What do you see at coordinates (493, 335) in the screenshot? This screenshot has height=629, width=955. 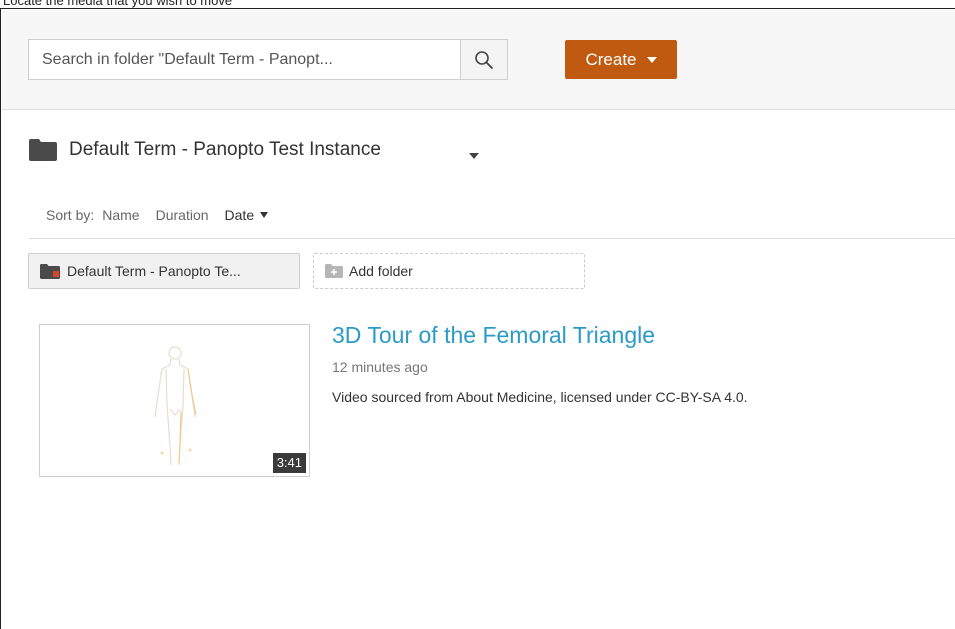 I see `session-title-link: 3D Tour of the Femoral Triangle` at bounding box center [493, 335].